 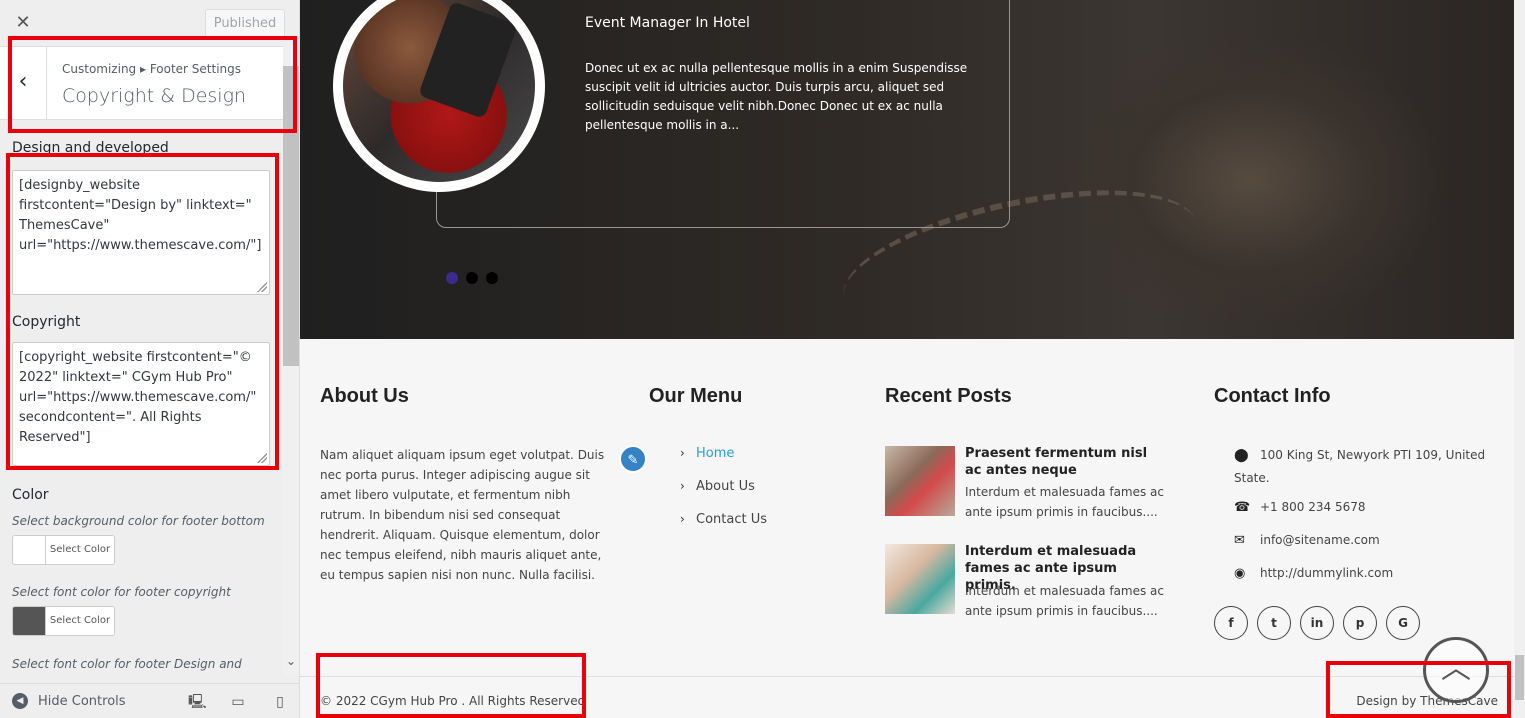 I want to click on carousel-dots, so click(x=472, y=278).